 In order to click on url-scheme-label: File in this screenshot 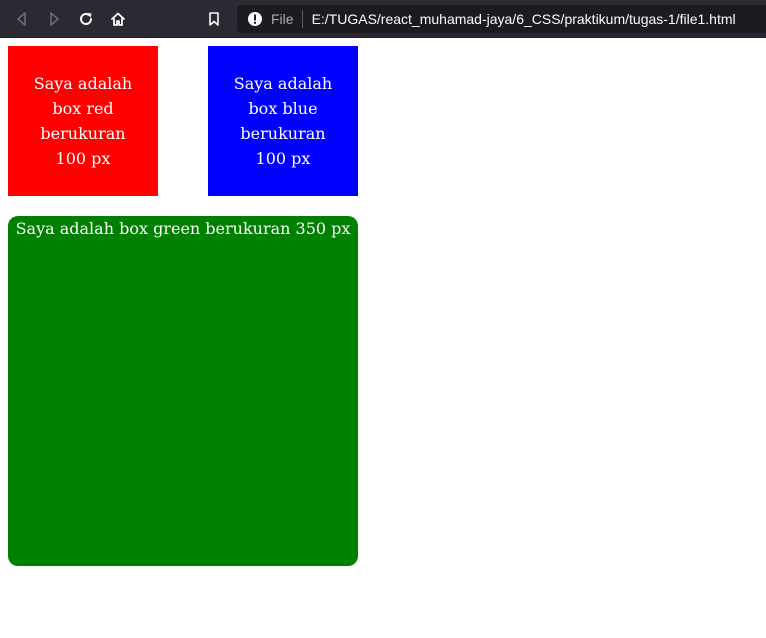, I will do `click(282, 19)`.